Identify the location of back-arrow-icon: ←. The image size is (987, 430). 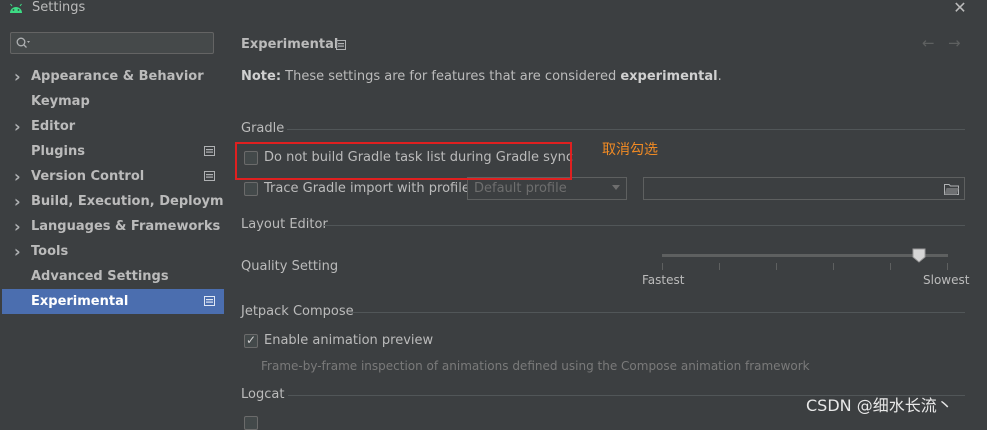
(928, 43).